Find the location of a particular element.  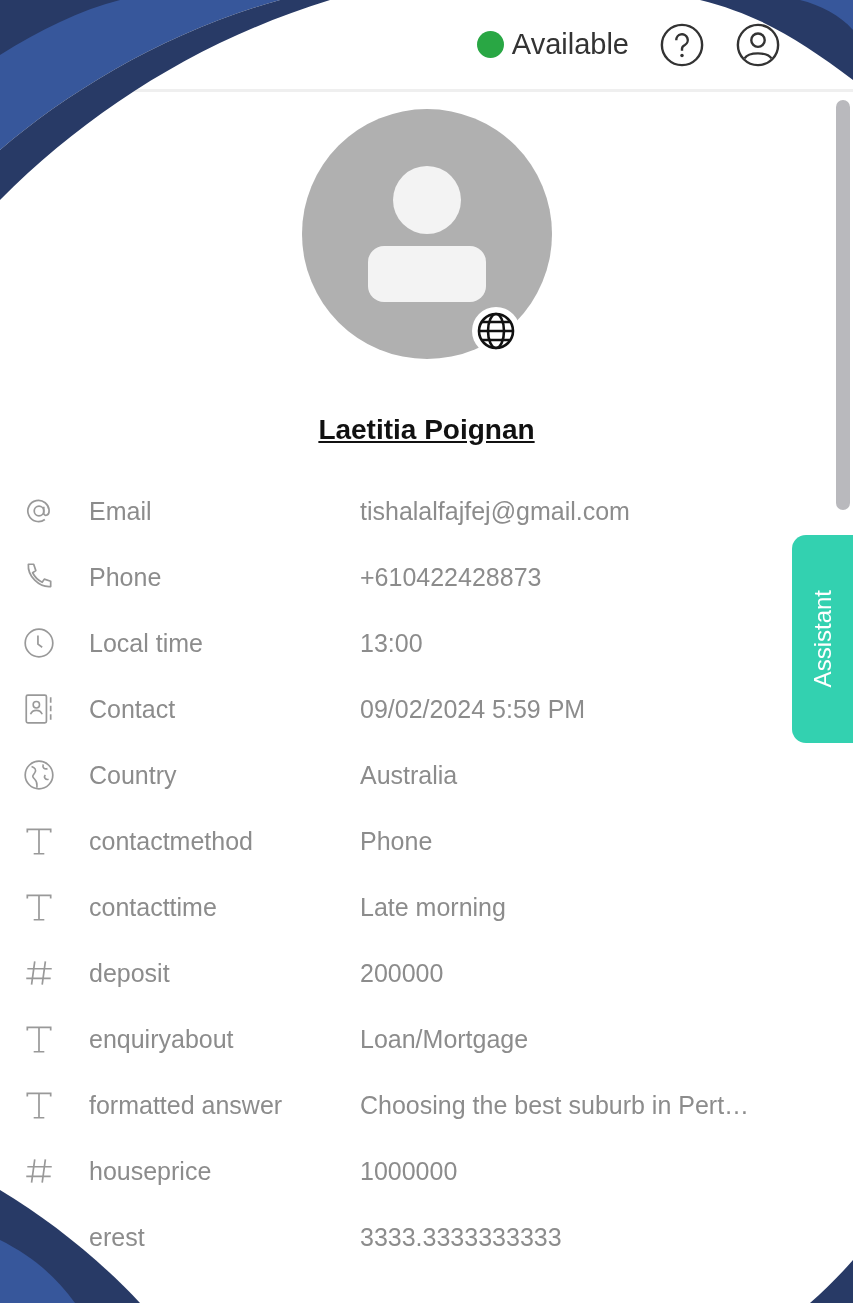

field-label: contactmethod is located at coordinates (171, 841).